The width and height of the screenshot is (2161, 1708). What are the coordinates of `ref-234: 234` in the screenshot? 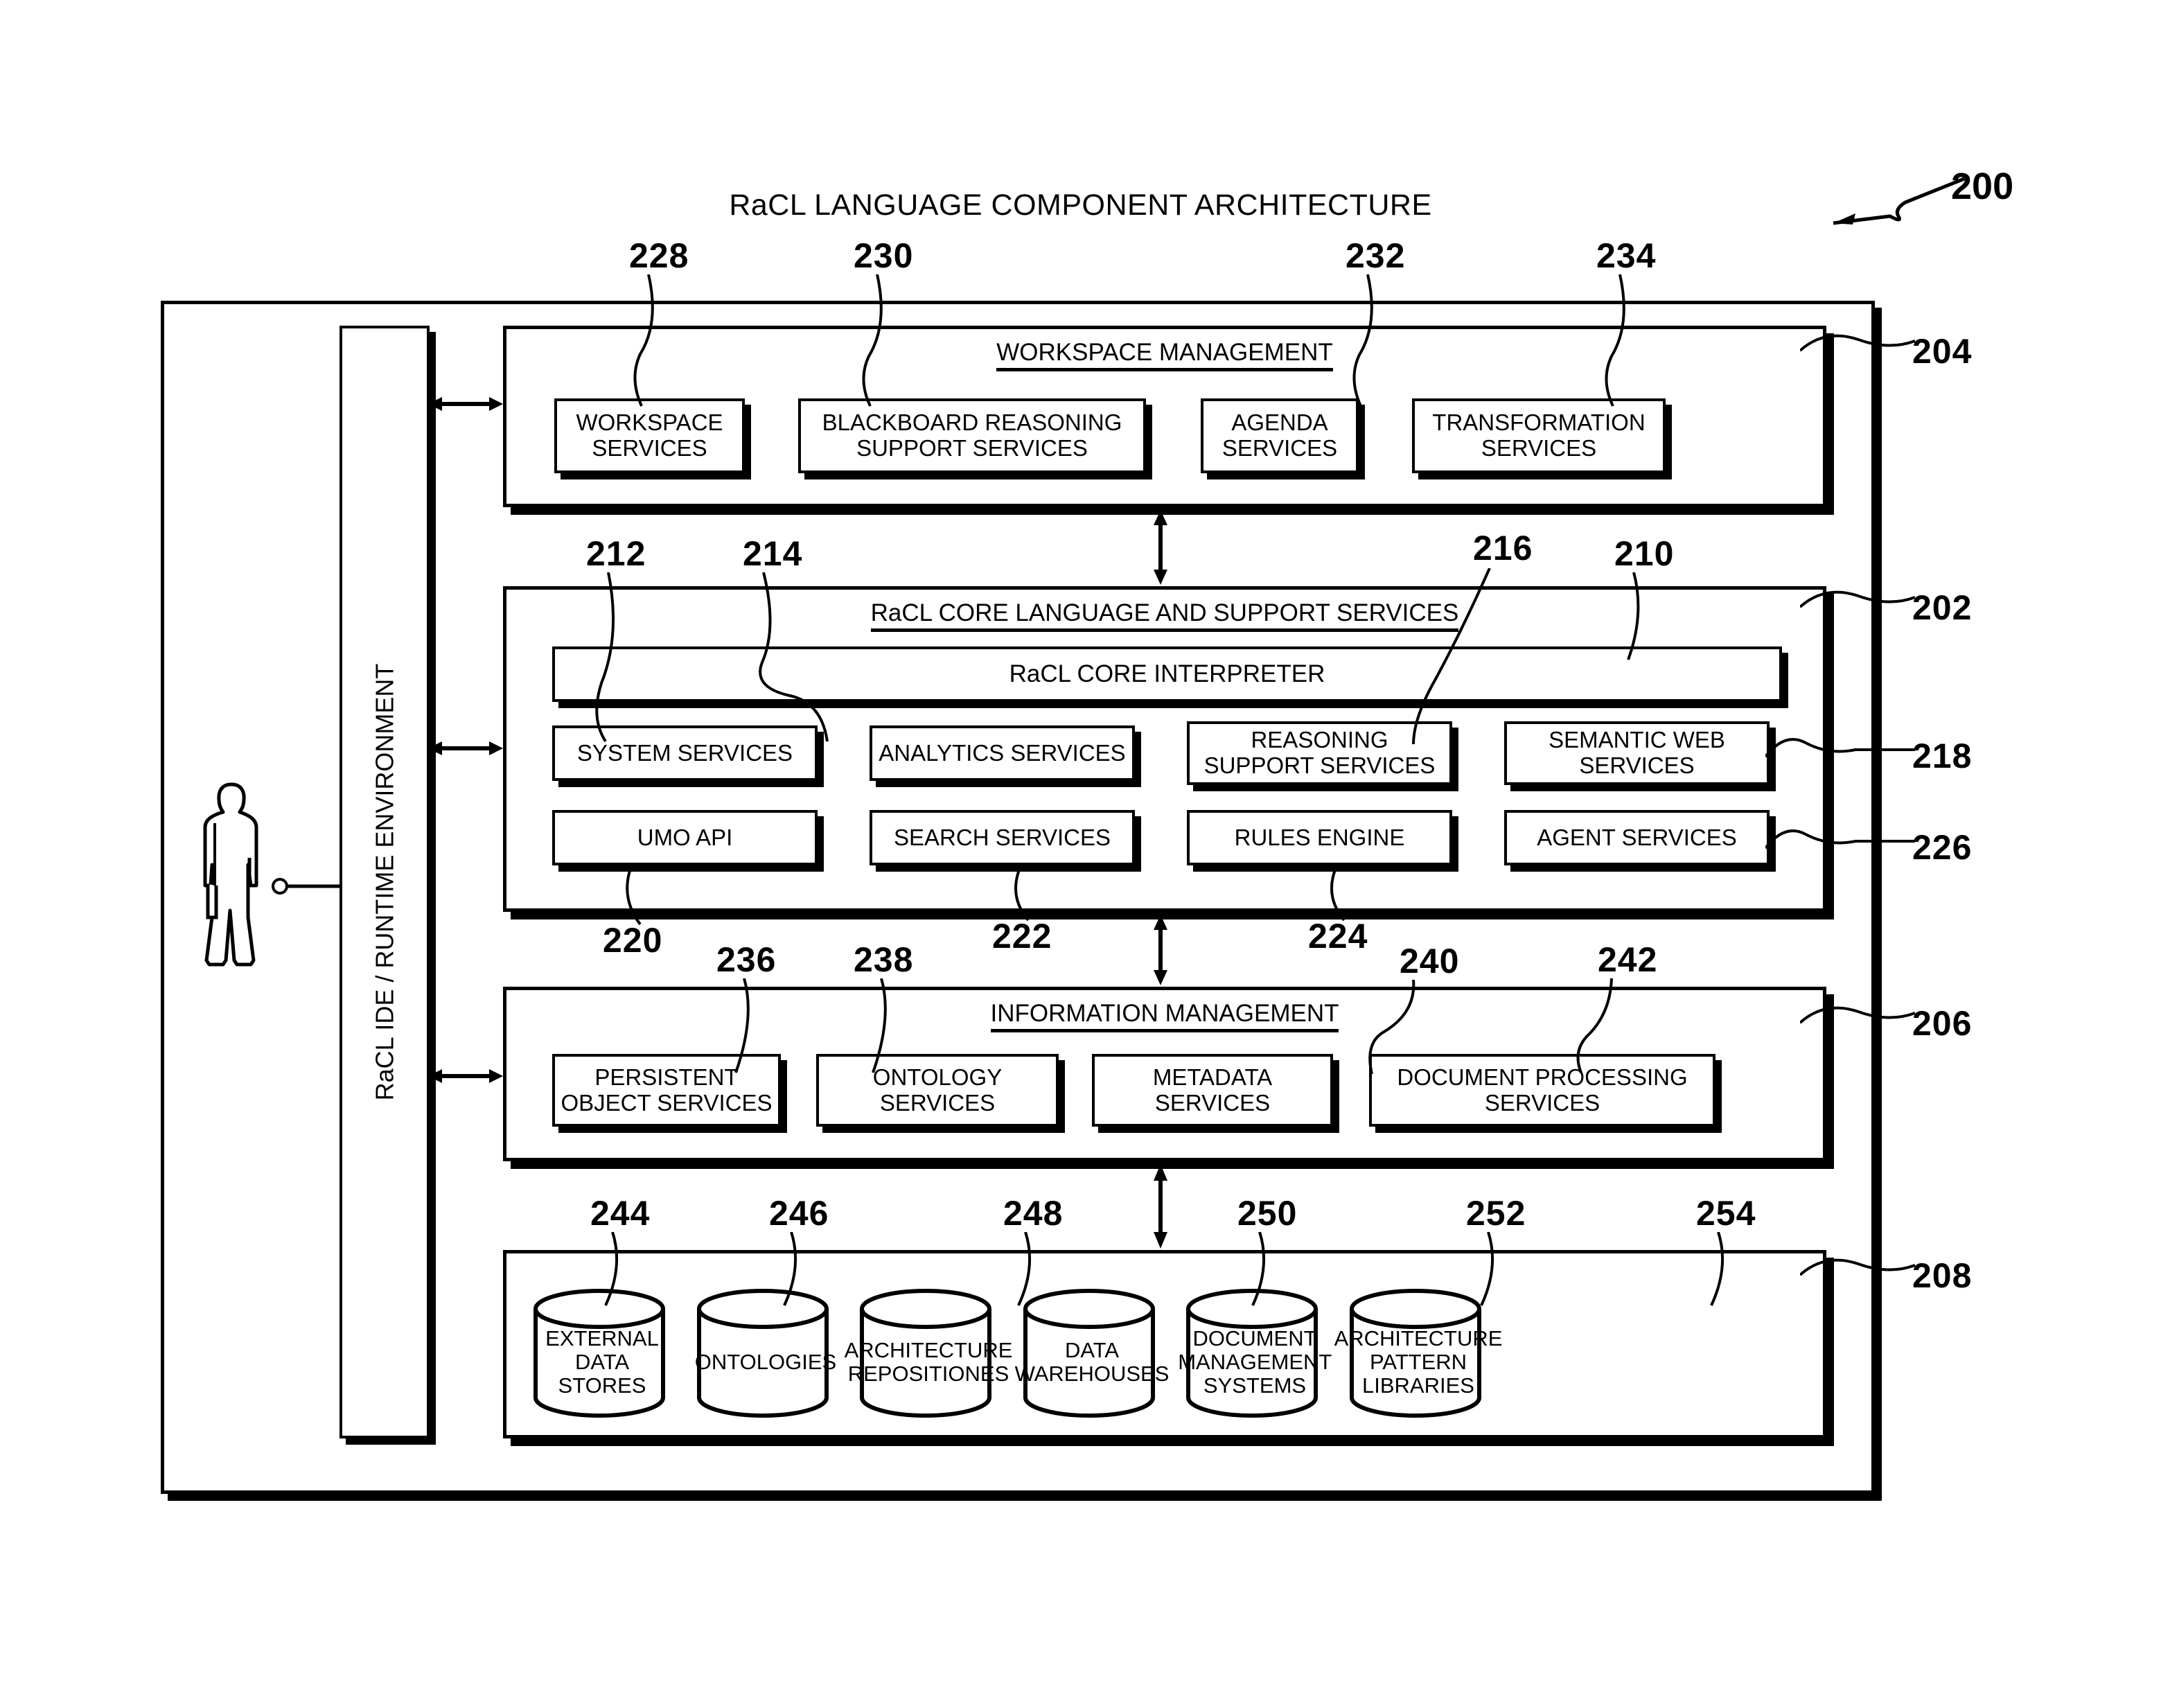 It's located at (1626, 256).